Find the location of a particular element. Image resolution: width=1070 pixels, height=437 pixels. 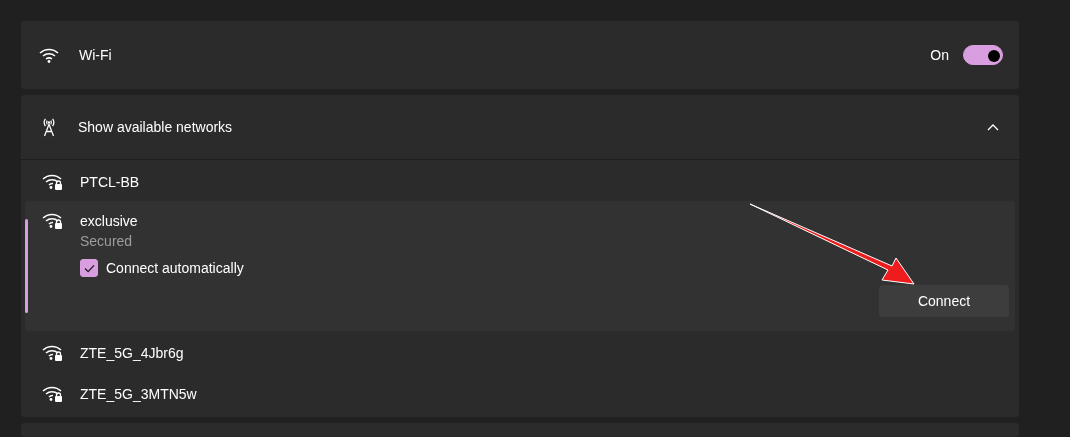

network-item: ZTE_5G_4Jbr6g is located at coordinates (520, 351).